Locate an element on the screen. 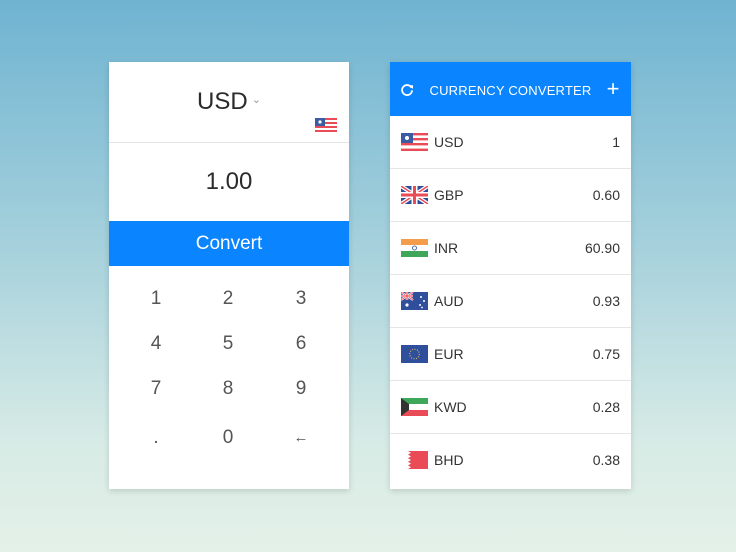 Image resolution: width=736 pixels, height=552 pixels. currency-rate: 0.28 is located at coordinates (606, 407).